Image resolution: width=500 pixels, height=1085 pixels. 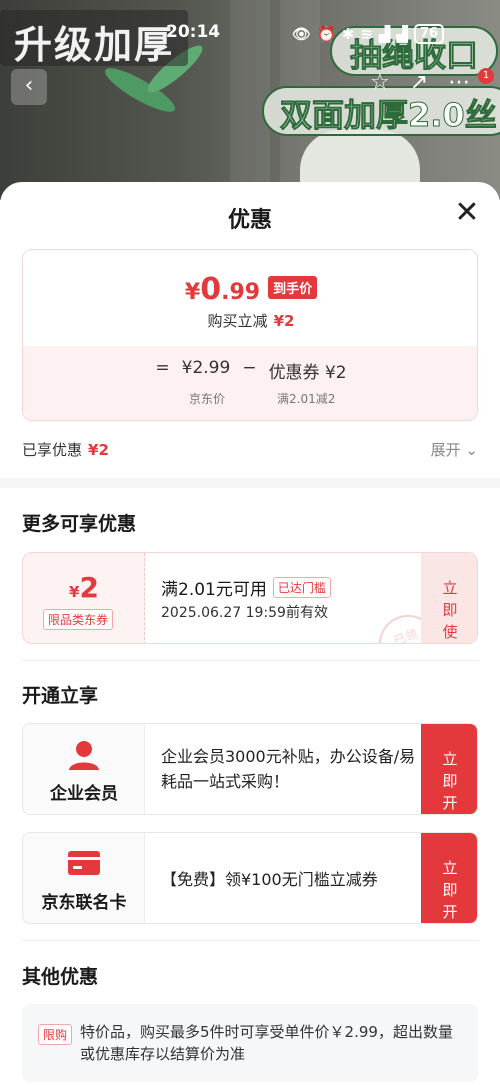 I want to click on jd-cobrand-name: 京东联名卡, so click(x=84, y=903).